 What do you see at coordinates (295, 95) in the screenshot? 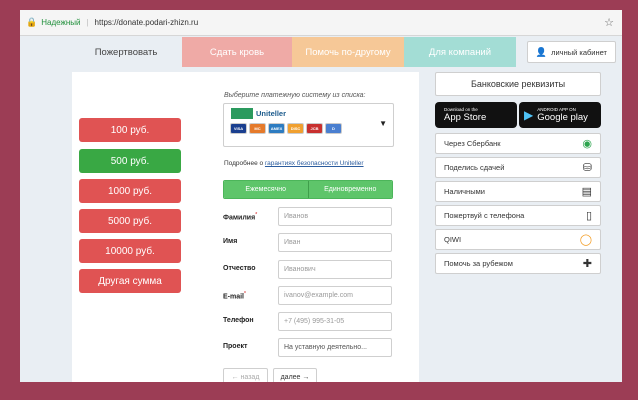
I see `payment-system-label: Выберите платежную систему из списка:` at bounding box center [295, 95].